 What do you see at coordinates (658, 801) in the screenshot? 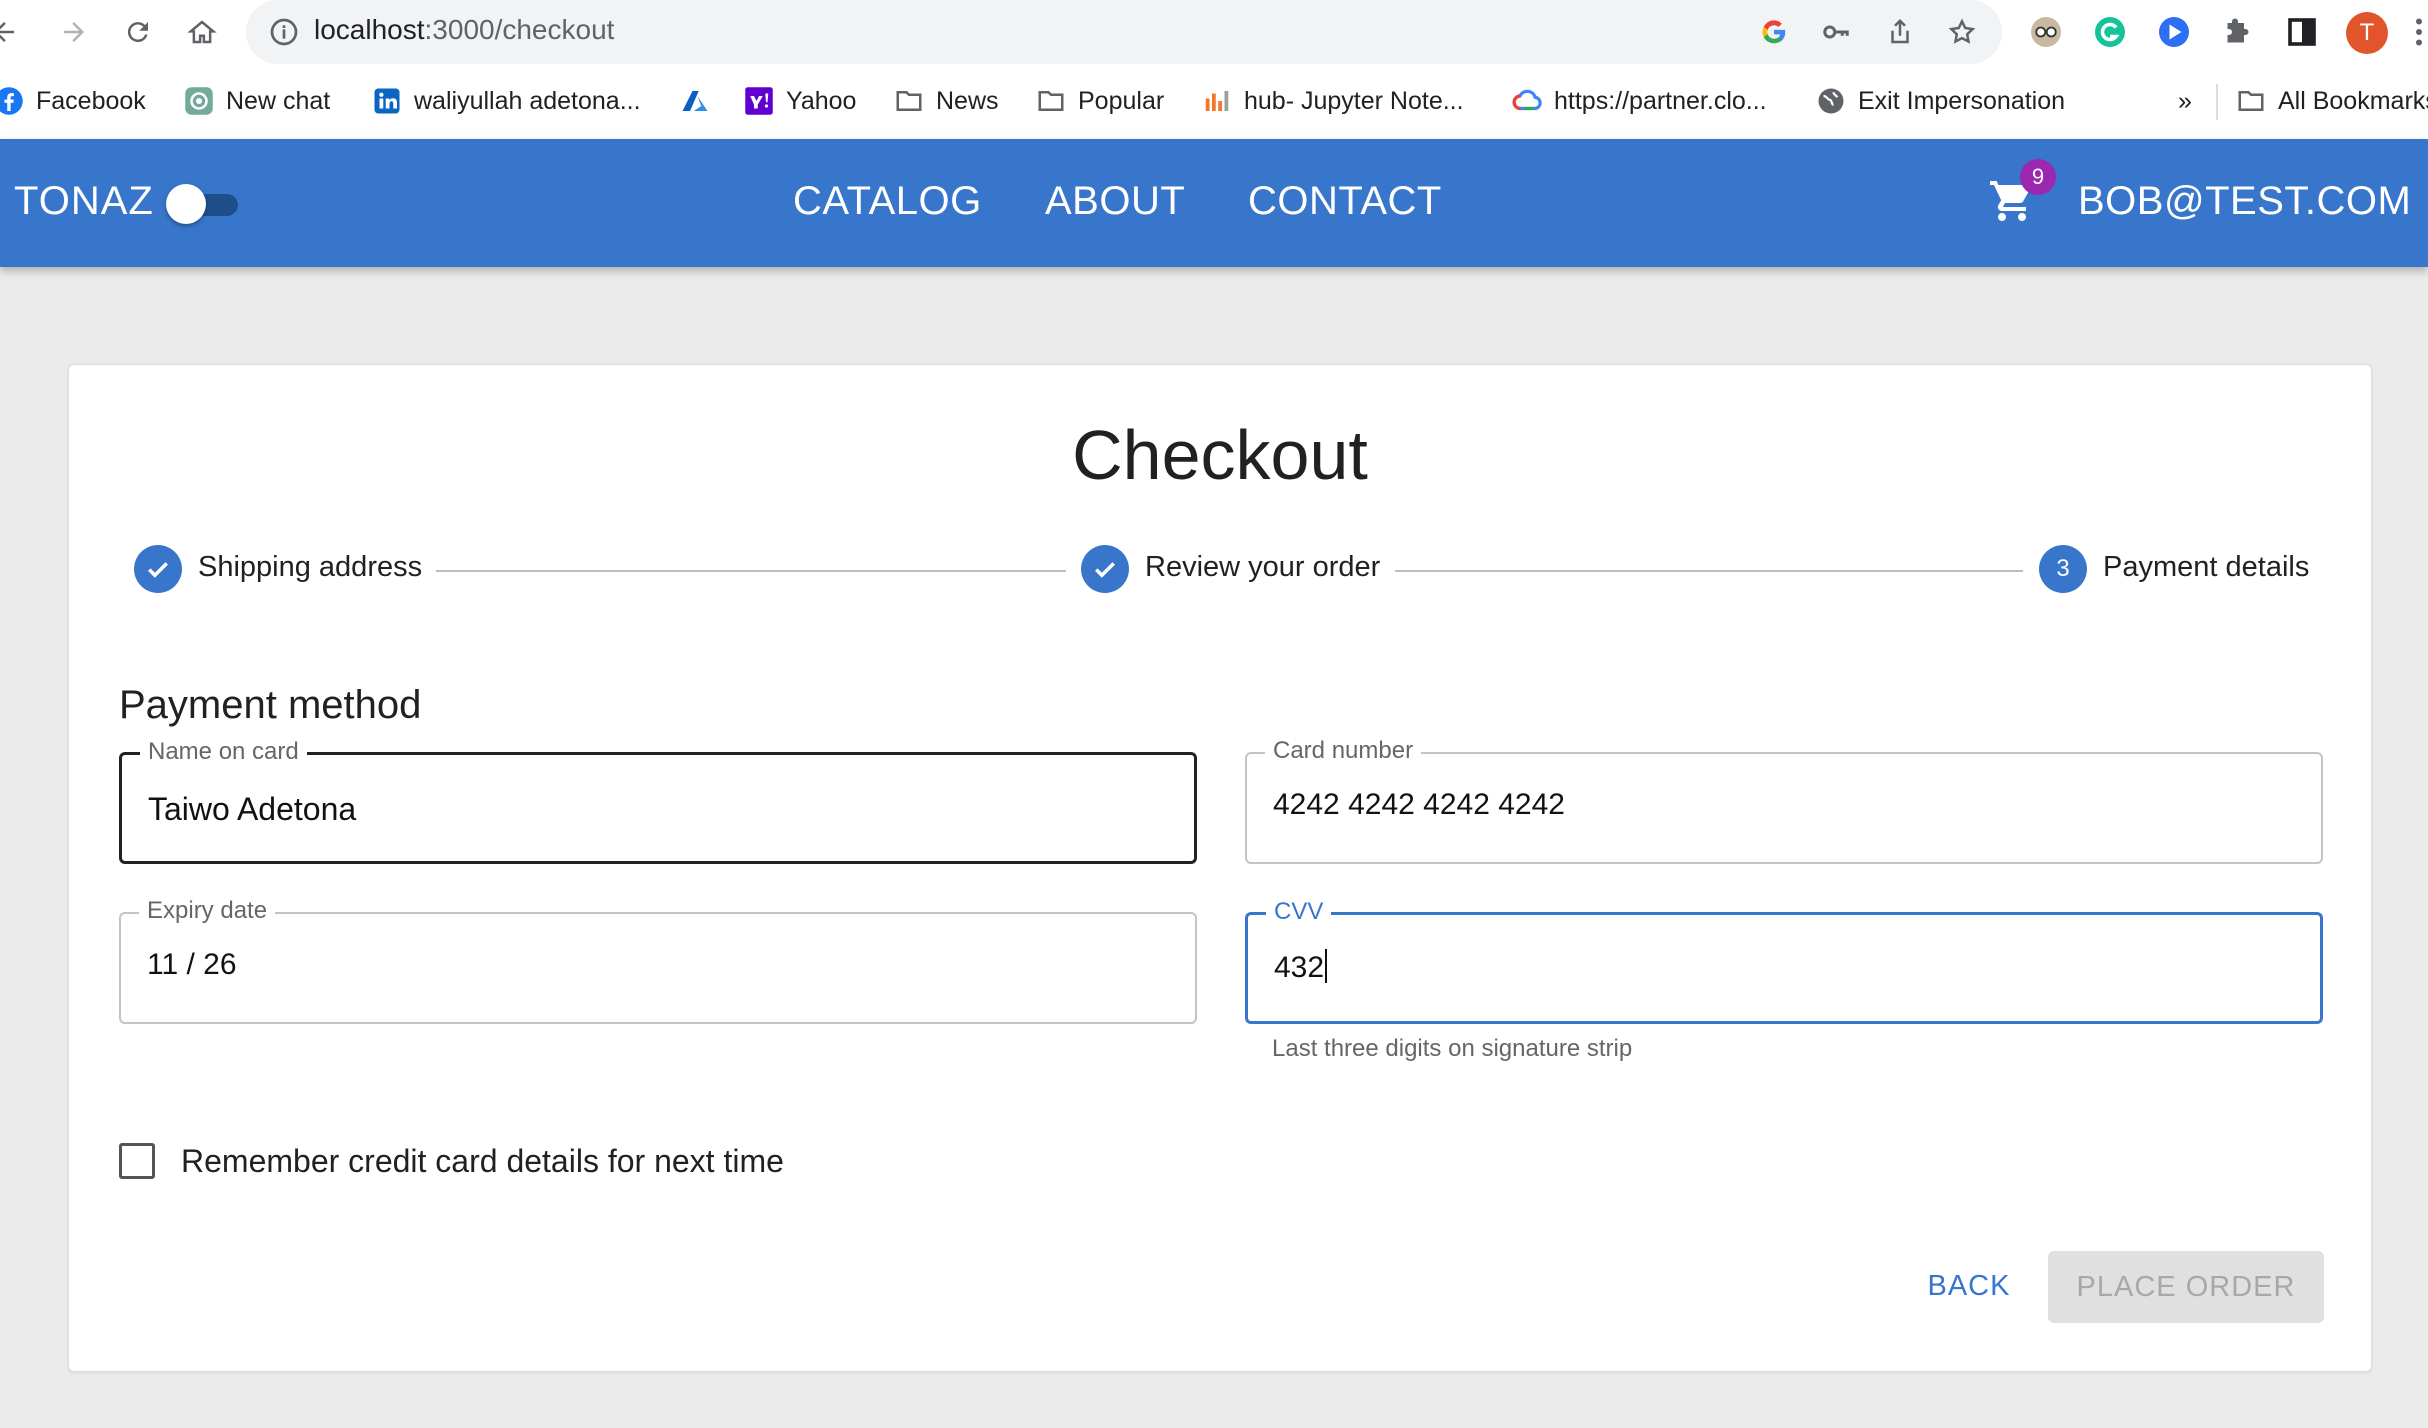
I see `name-on-card-field: Name on card Taiwo Adetona` at bounding box center [658, 801].